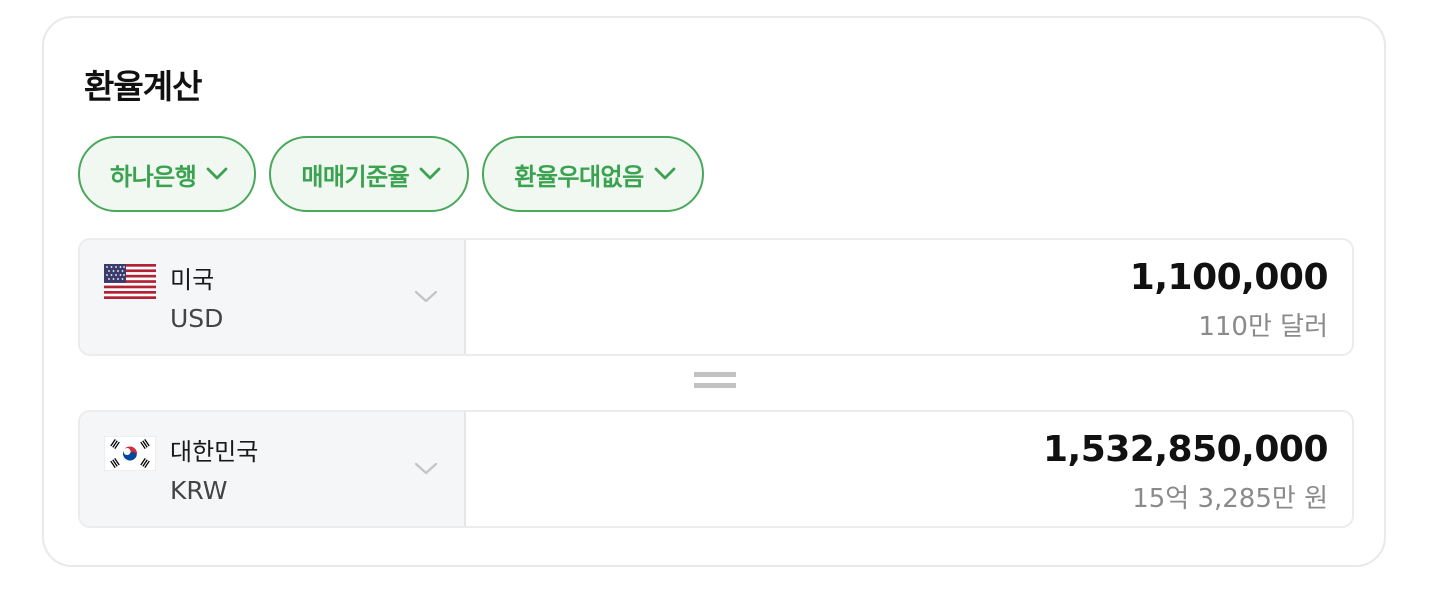  What do you see at coordinates (273, 297) in the screenshot?
I see `from-currency-selector: 미국 USD` at bounding box center [273, 297].